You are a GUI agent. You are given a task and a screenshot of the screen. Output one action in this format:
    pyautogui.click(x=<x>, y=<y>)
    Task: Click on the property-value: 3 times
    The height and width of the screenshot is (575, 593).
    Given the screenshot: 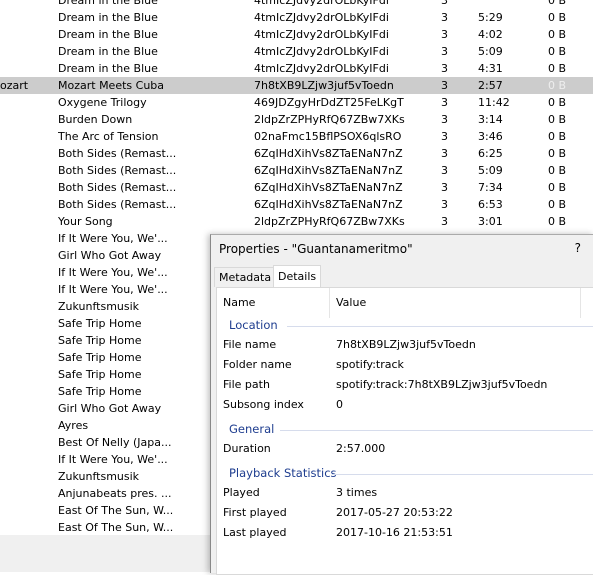 What is the action you would take?
    pyautogui.click(x=356, y=492)
    